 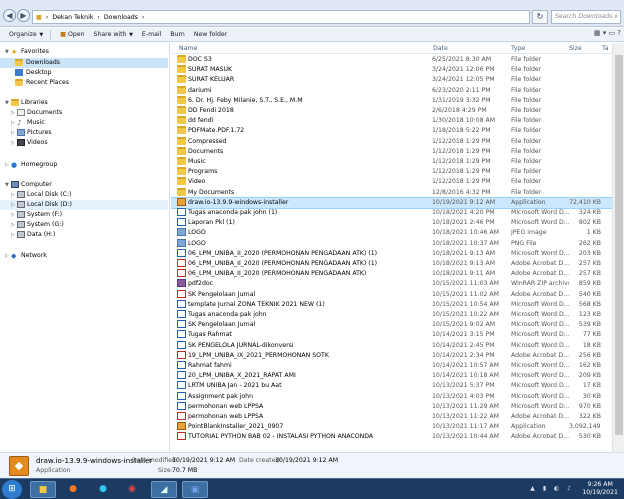 I want to click on system-tray: ▲ ▮ ◐ ♪, so click(x=552, y=488).